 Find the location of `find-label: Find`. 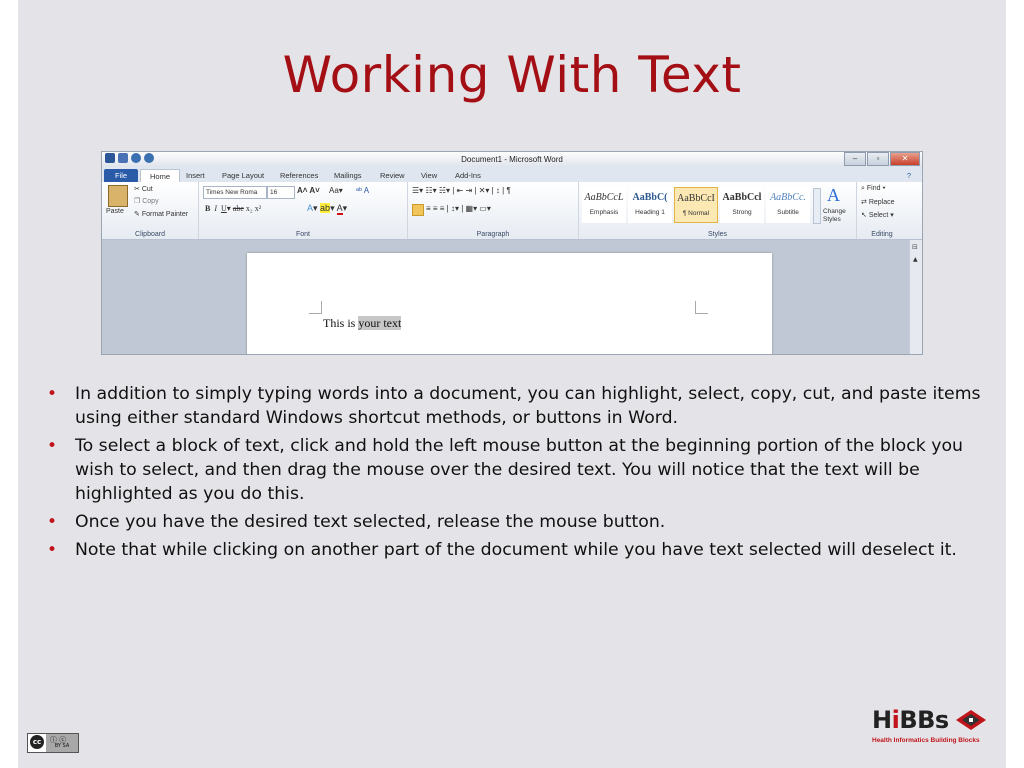

find-label: Find is located at coordinates (873, 188).